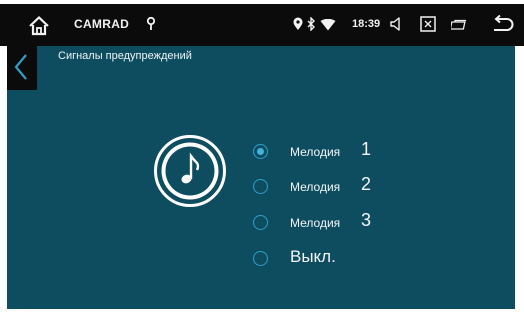 The height and width of the screenshot is (315, 524). I want to click on option-melody-1: Мелодия 1, so click(340, 151).